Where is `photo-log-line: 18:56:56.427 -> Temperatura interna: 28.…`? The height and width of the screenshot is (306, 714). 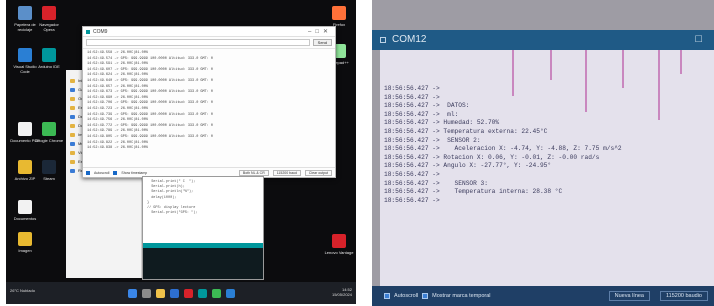 photo-log-line: 18:56:56.427 -> Temperatura interna: 28.… is located at coordinates (473, 192).